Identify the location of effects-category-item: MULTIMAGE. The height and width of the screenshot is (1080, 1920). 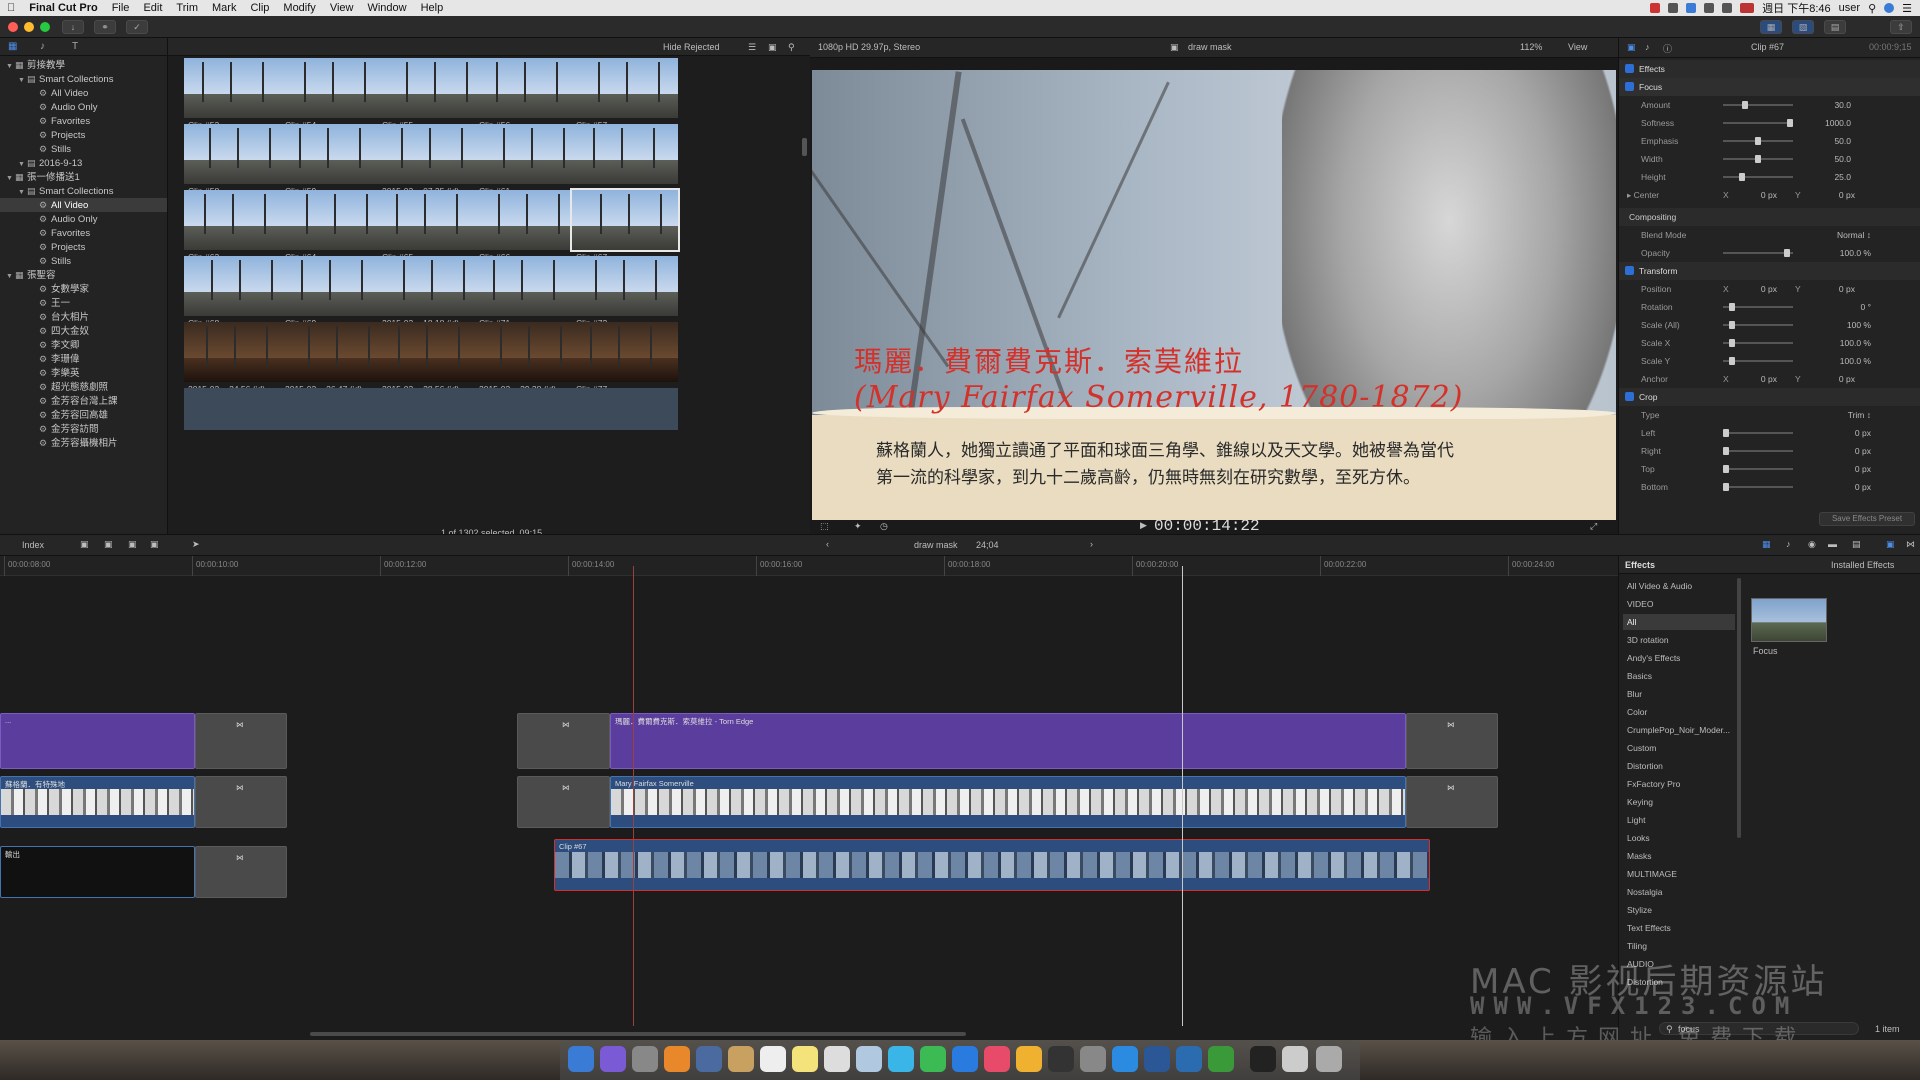
(1679, 874).